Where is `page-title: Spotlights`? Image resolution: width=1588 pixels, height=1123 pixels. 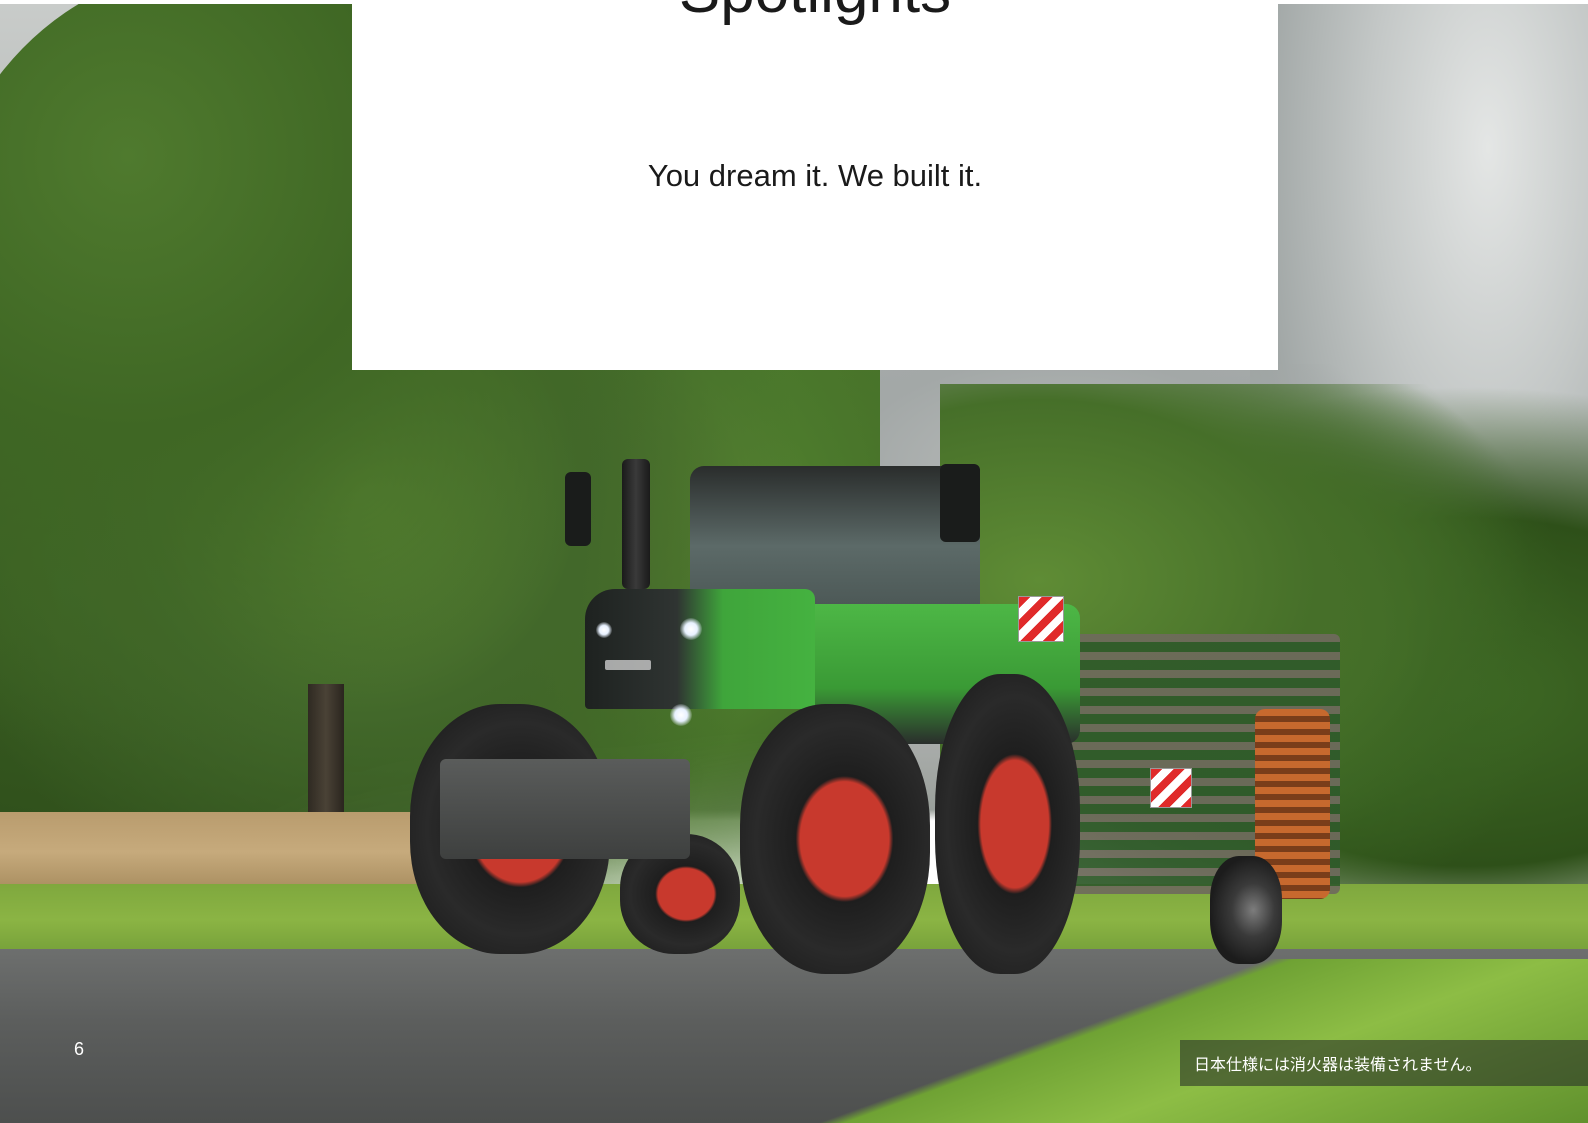 page-title: Spotlights is located at coordinates (815, 16).